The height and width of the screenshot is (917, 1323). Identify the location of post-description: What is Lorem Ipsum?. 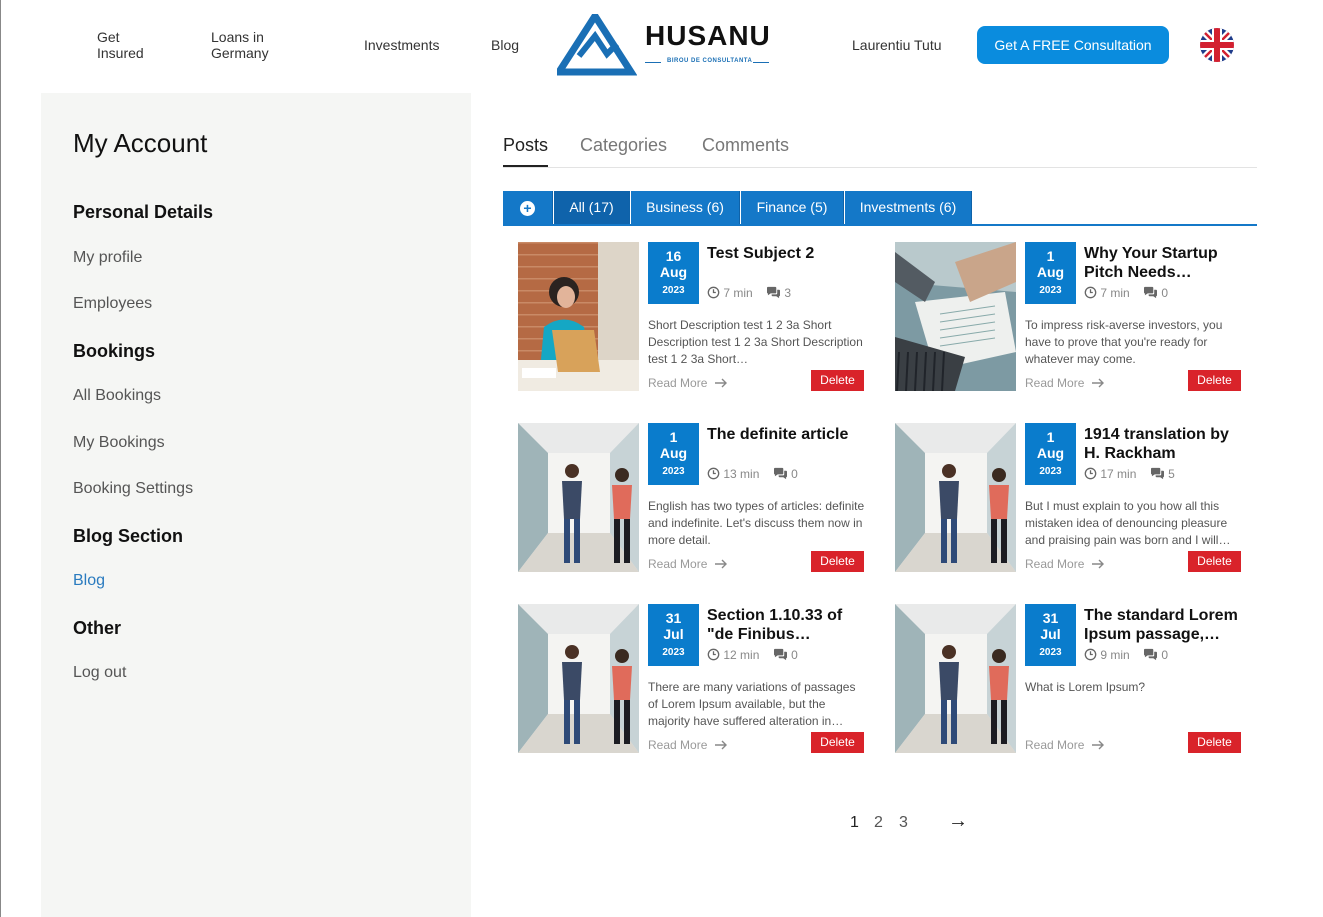
(1085, 687).